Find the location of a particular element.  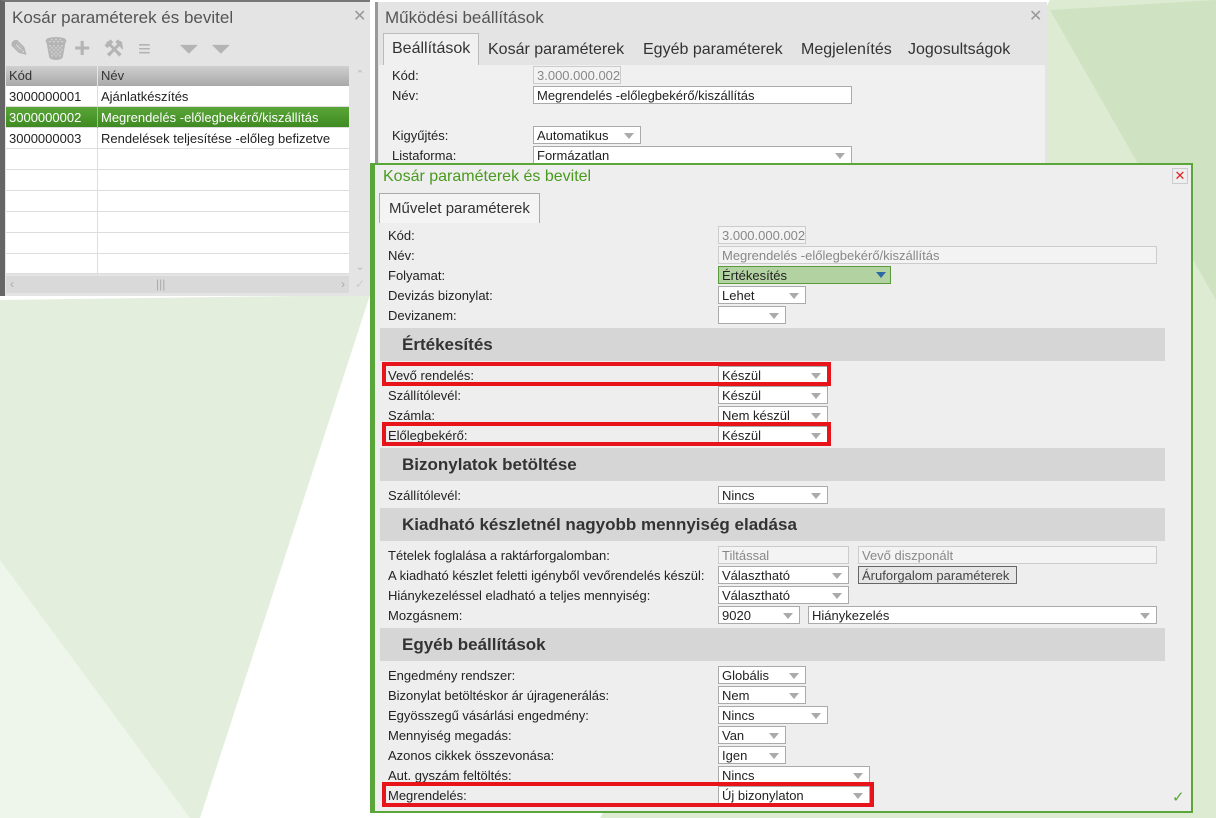

label: Folyamat: is located at coordinates (417, 275).